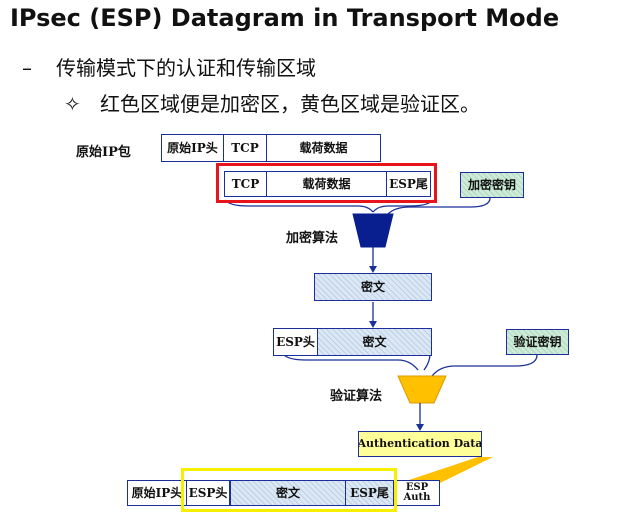 This screenshot has height=517, width=629. What do you see at coordinates (422, 389) in the screenshot?
I see `auth-funnel-icon` at bounding box center [422, 389].